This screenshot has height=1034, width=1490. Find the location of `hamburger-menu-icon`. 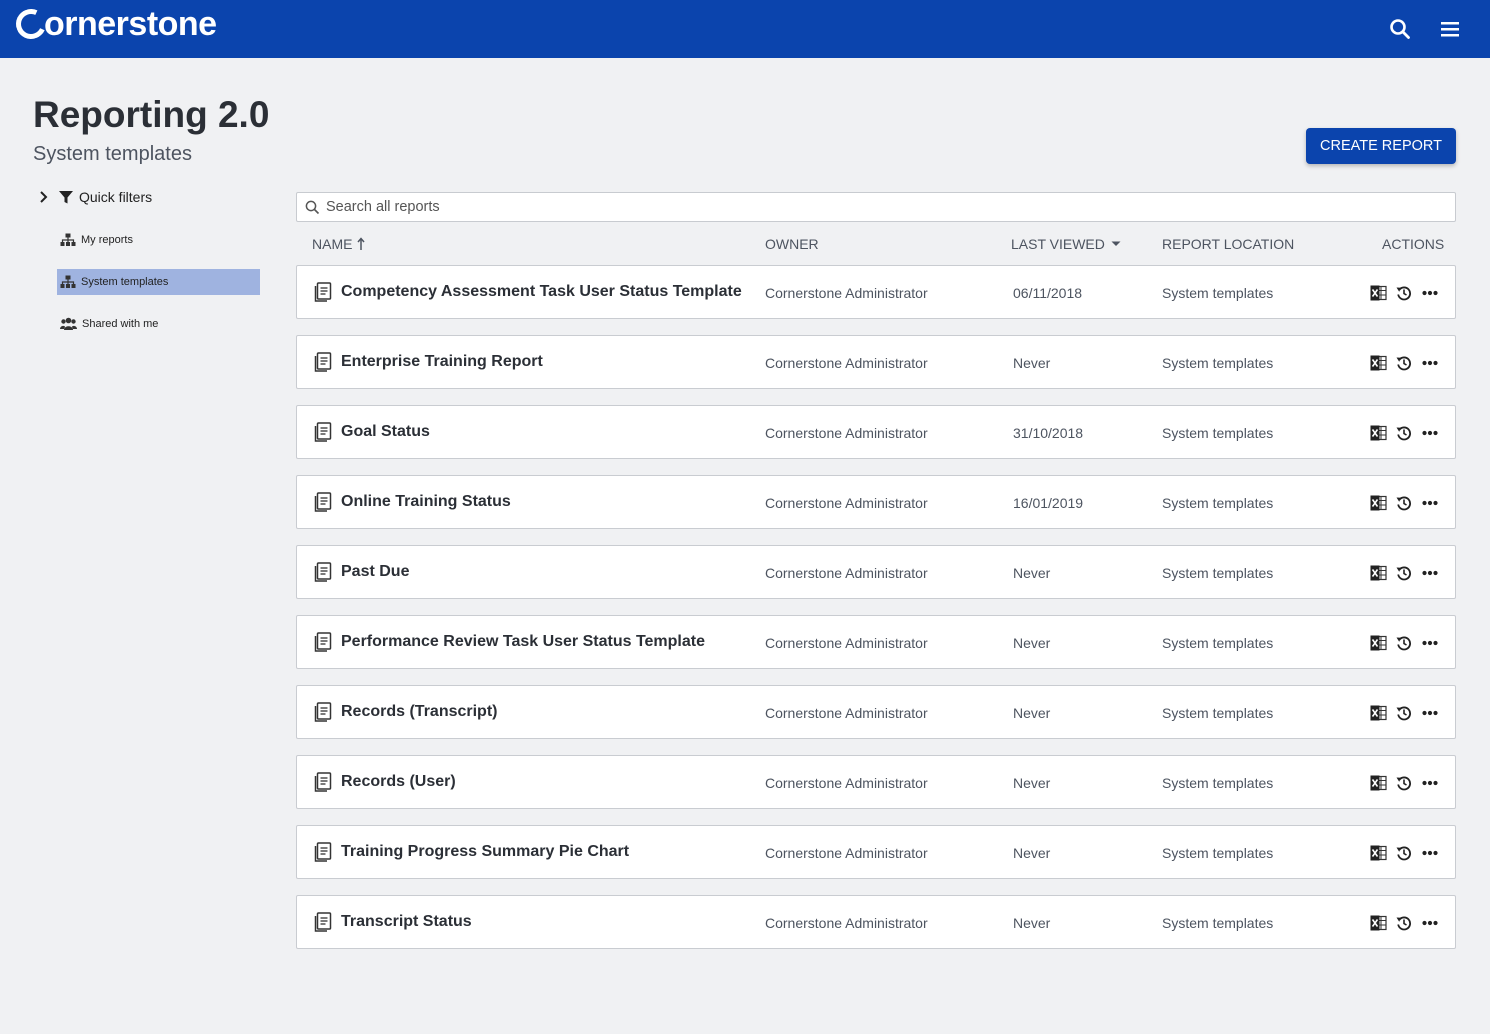

hamburger-menu-icon is located at coordinates (1450, 29).